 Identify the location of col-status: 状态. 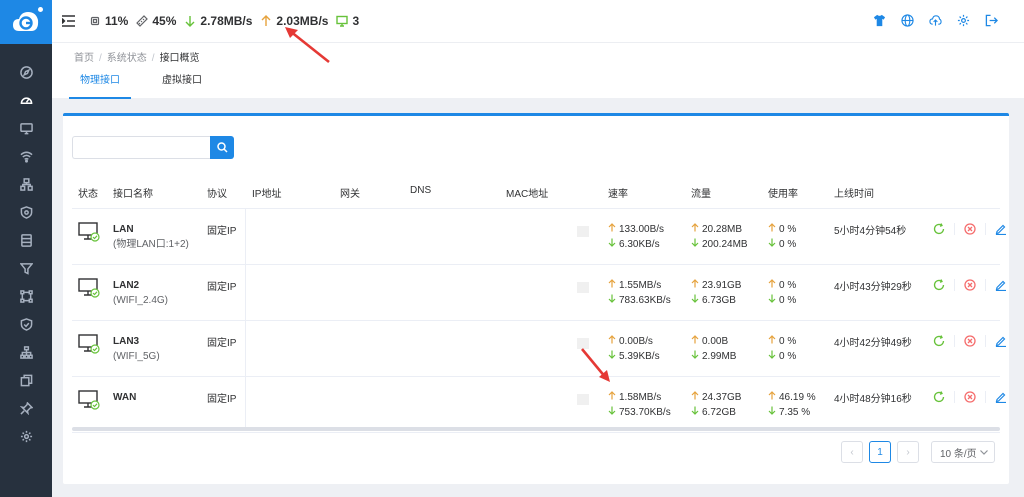
(88, 194).